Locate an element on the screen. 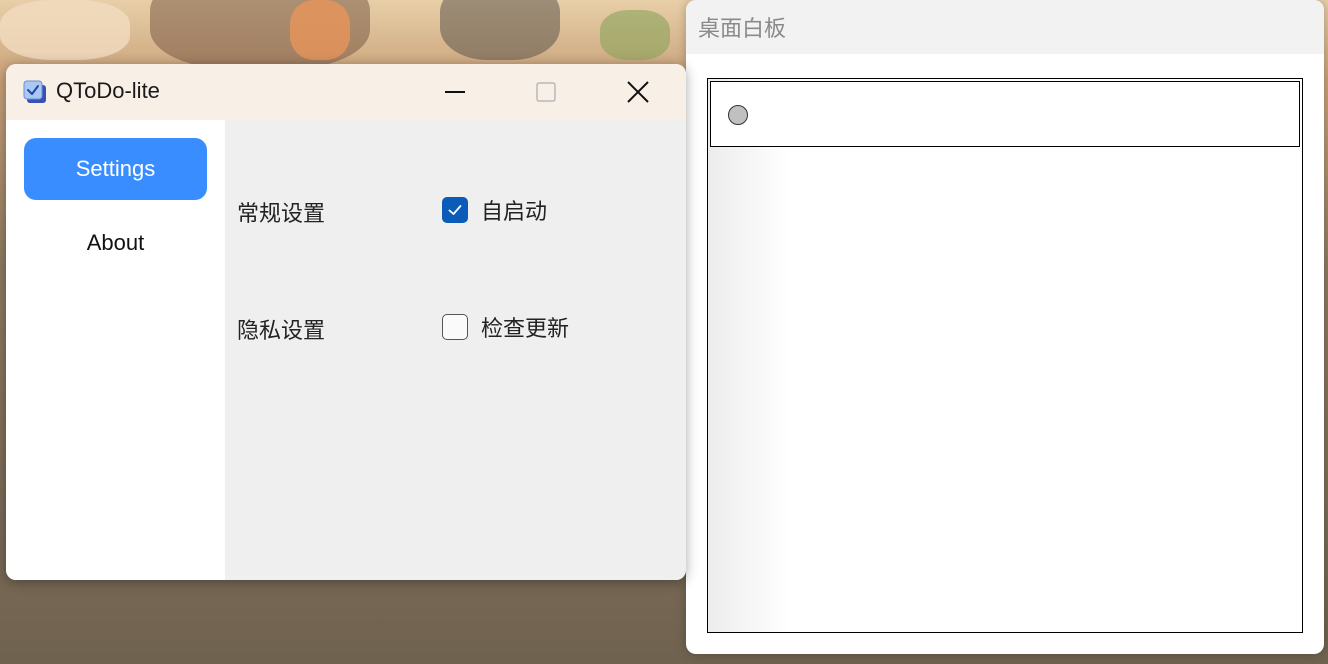 This screenshot has height=664, width=1328. check-updates-label: 检查更新 is located at coordinates (525, 327).